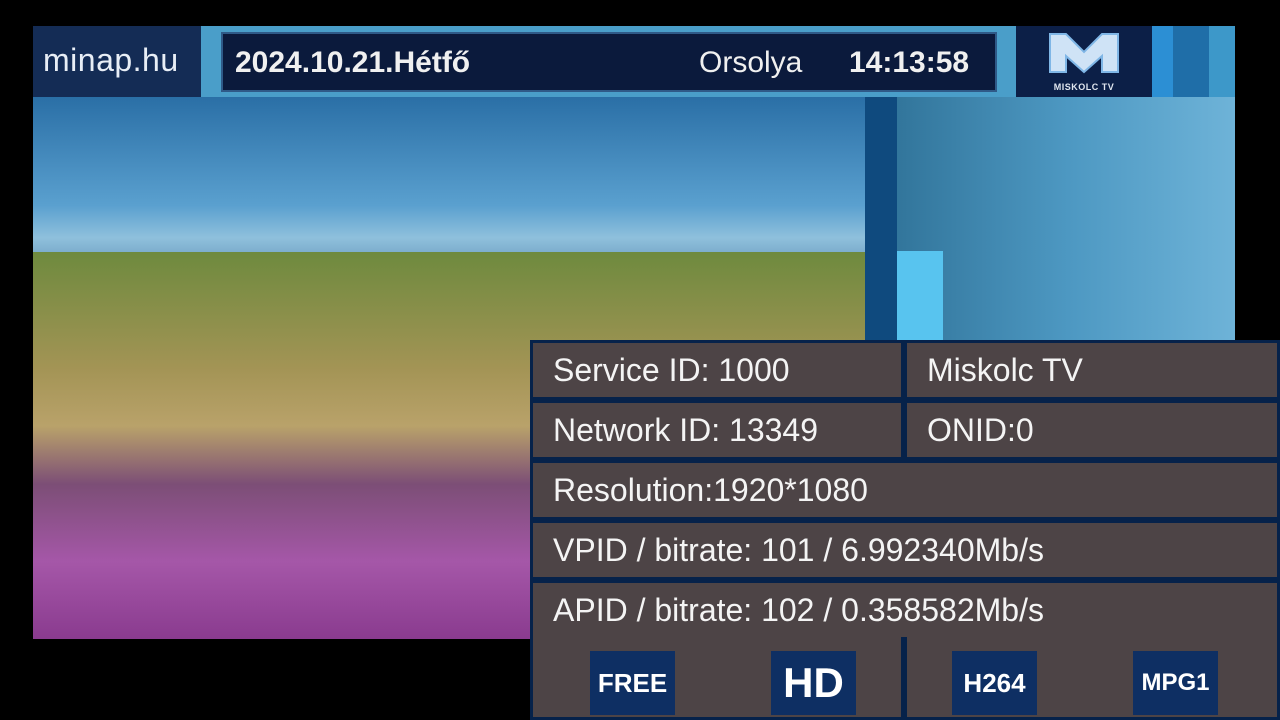 The width and height of the screenshot is (1280, 720). I want to click on service-id-cell: Service ID: 1000, so click(717, 370).